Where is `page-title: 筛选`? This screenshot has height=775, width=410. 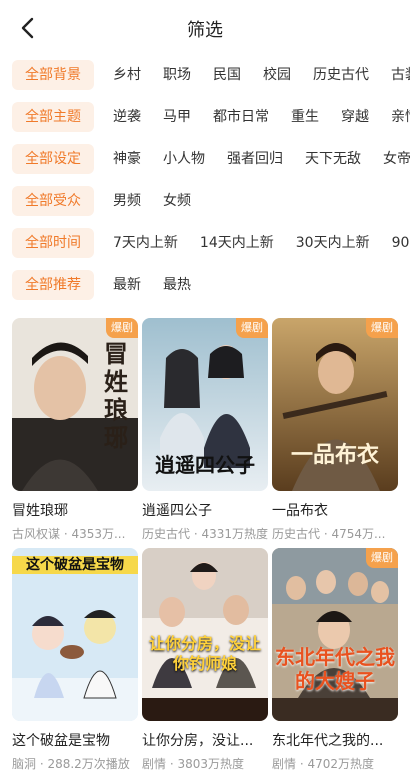
page-title: 筛选 is located at coordinates (205, 30).